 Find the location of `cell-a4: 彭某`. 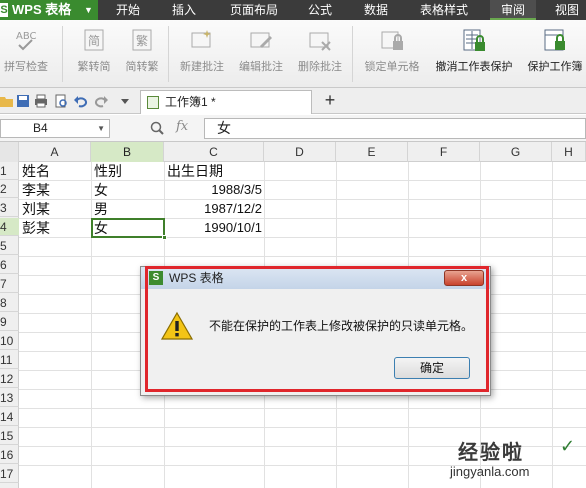

cell-a4: 彭某 is located at coordinates (36, 228).